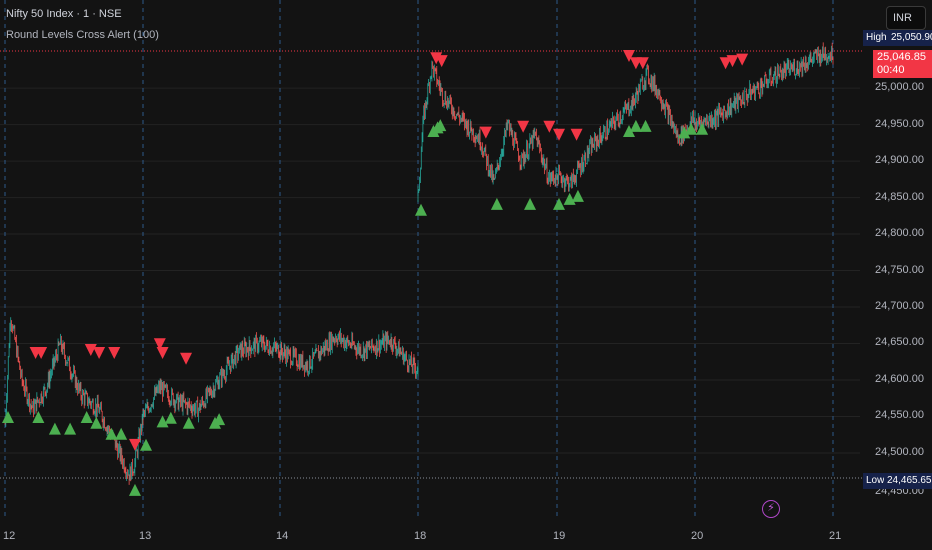  What do you see at coordinates (875, 480) in the screenshot?
I see `low-label: Low` at bounding box center [875, 480].